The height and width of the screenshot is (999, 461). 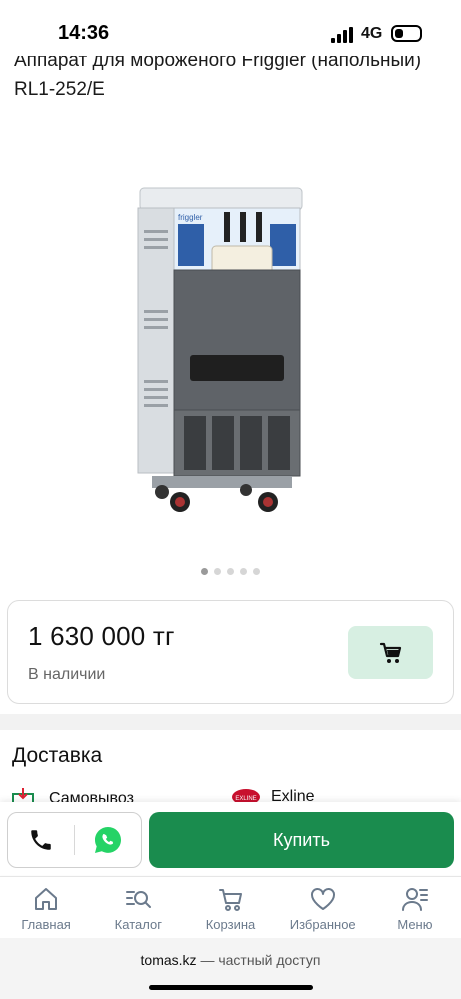 I want to click on add-to-cart-button, so click(x=390, y=652).